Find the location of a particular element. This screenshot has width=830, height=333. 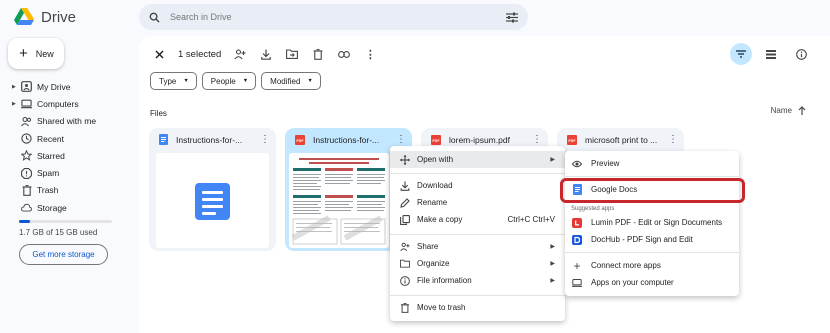

submenu-item-lumin: Lumin PDF - Edit or Sign Documents is located at coordinates (652, 222).